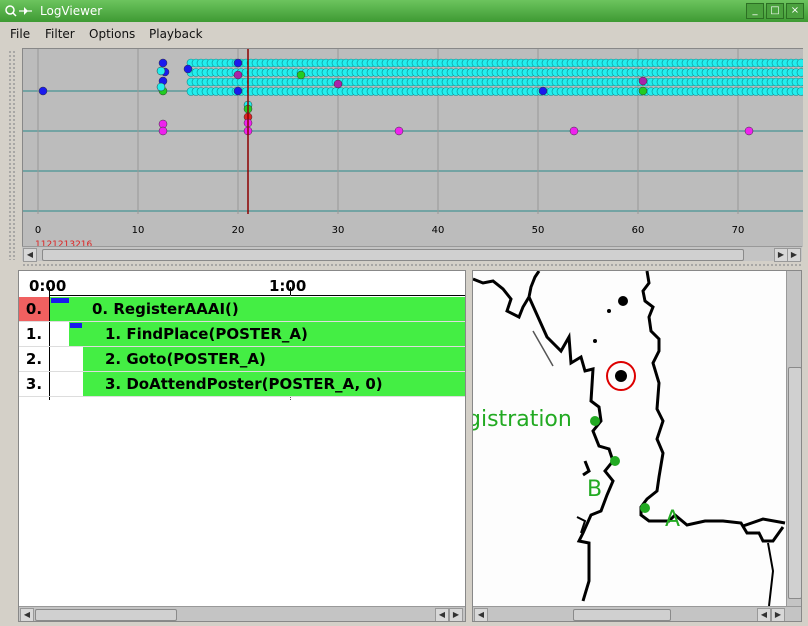  I want to click on close-button: ×, so click(795, 11).